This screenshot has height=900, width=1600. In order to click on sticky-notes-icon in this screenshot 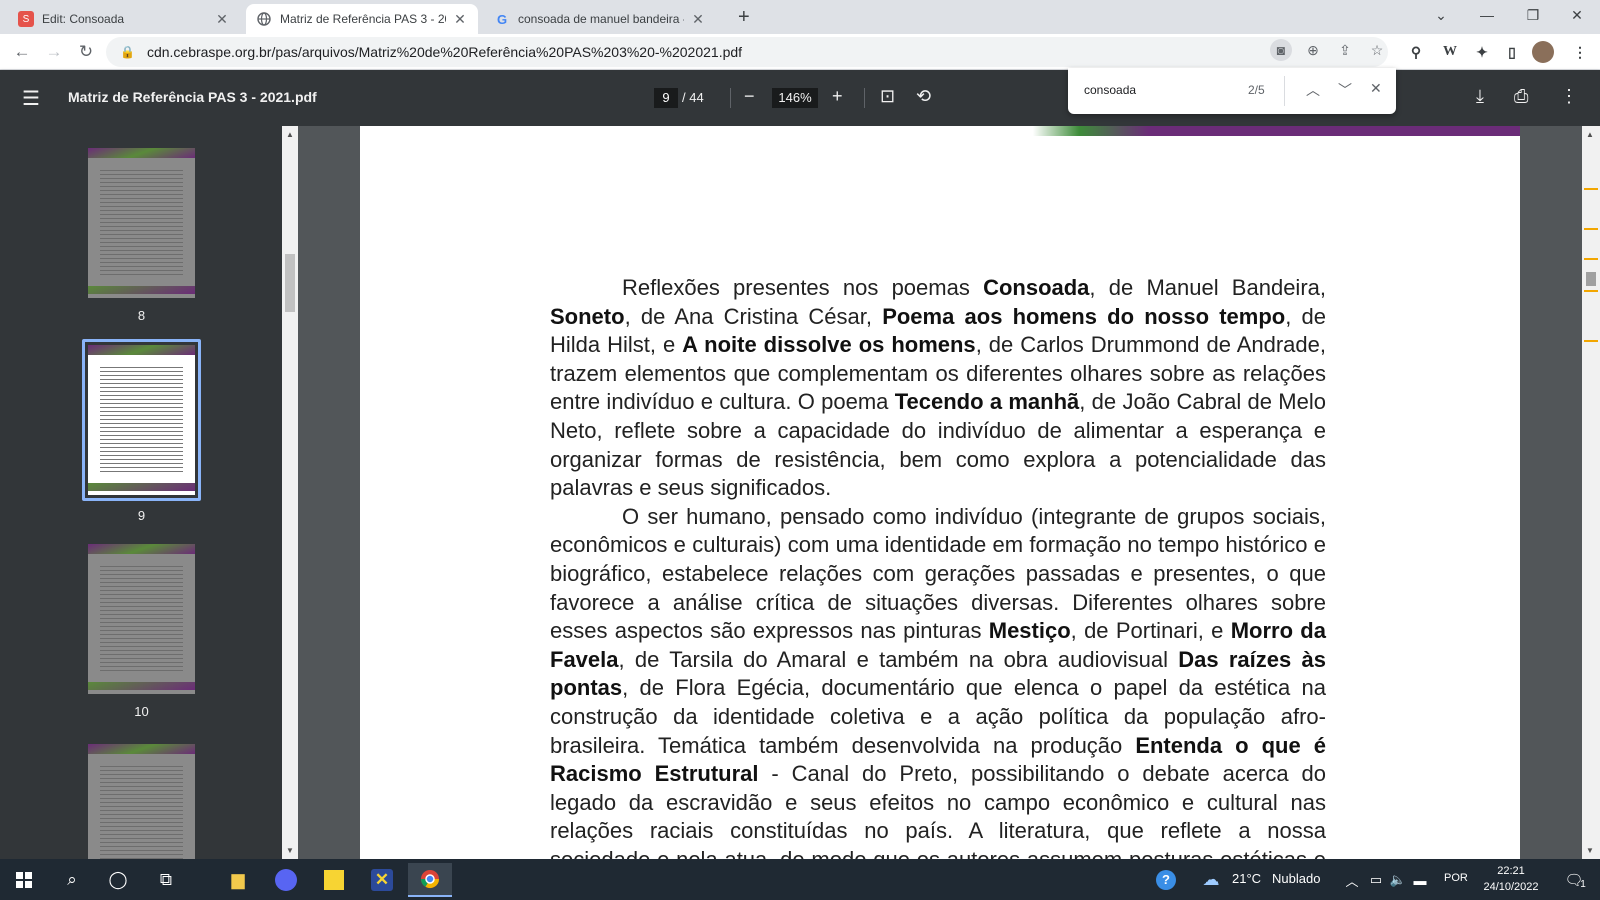, I will do `click(334, 880)`.